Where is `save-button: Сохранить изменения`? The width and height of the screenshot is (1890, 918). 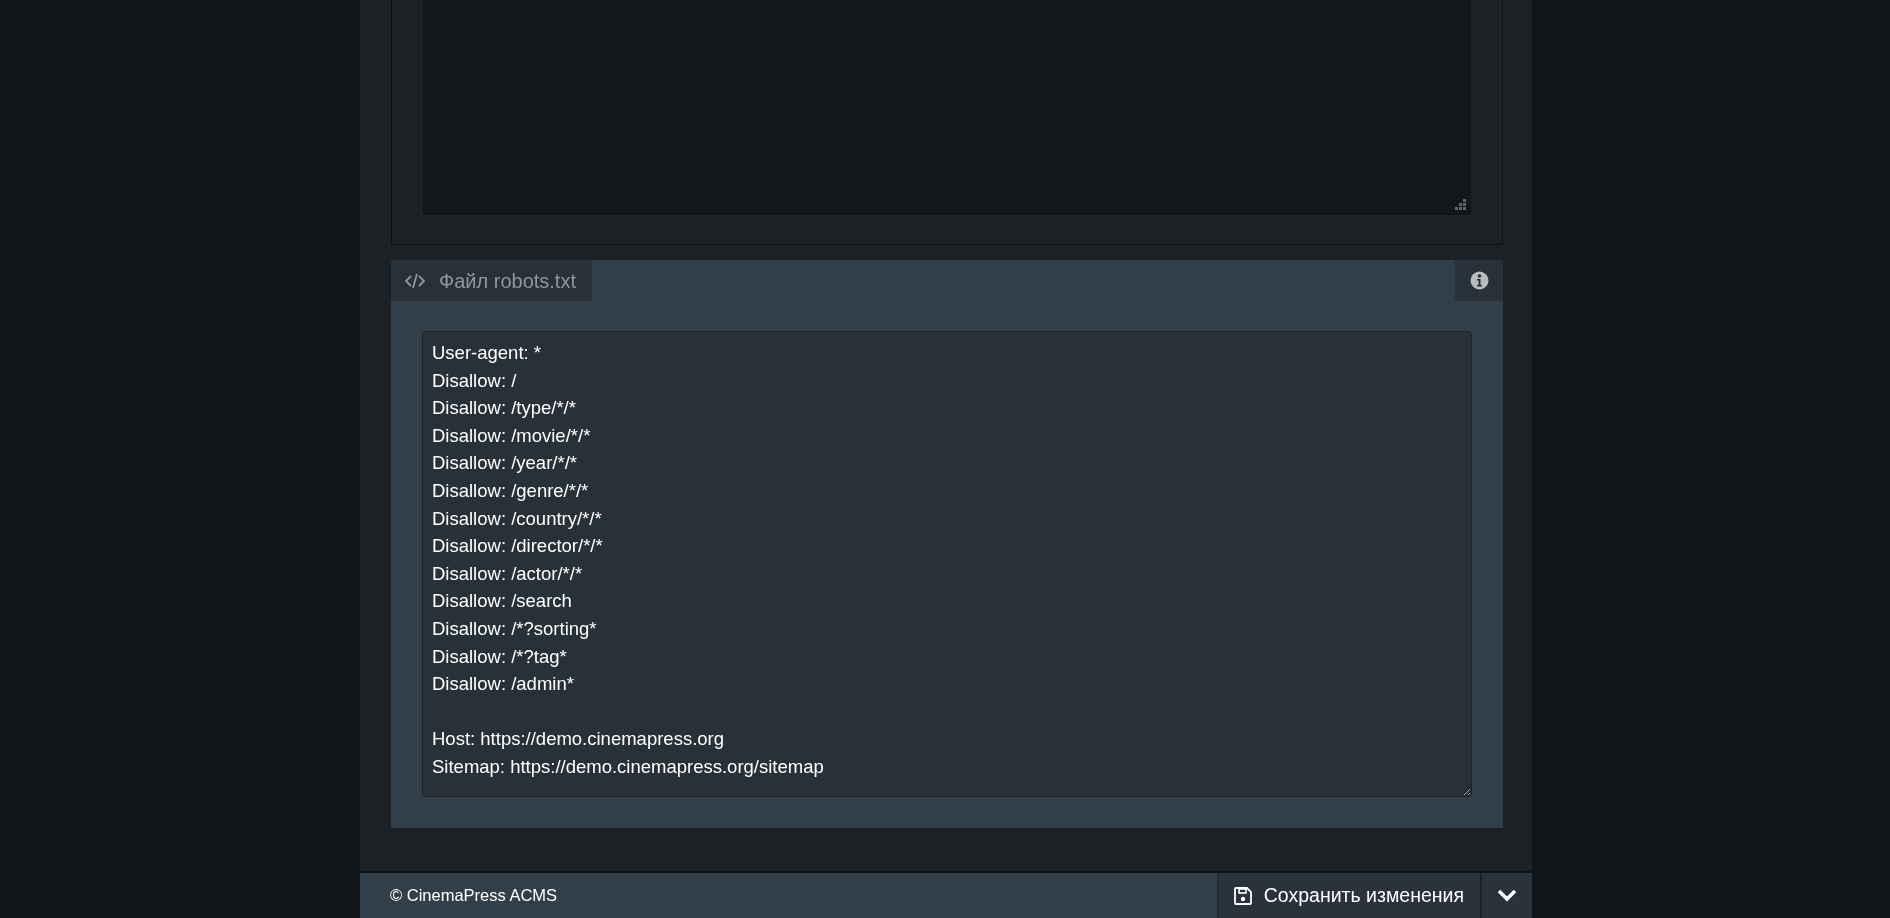
save-button: Сохранить изменения is located at coordinates (1348, 895).